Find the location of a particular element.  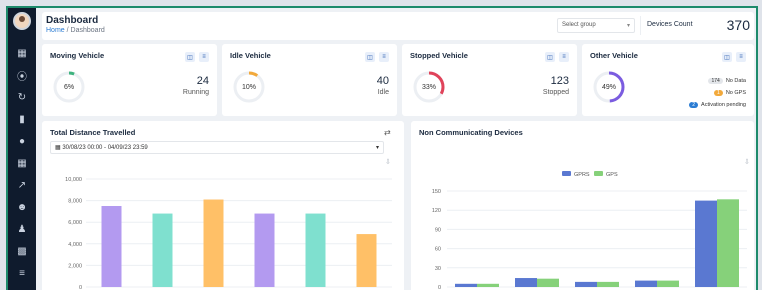

activation-pending-tag: 2 Activation pending is located at coordinates (717, 105).